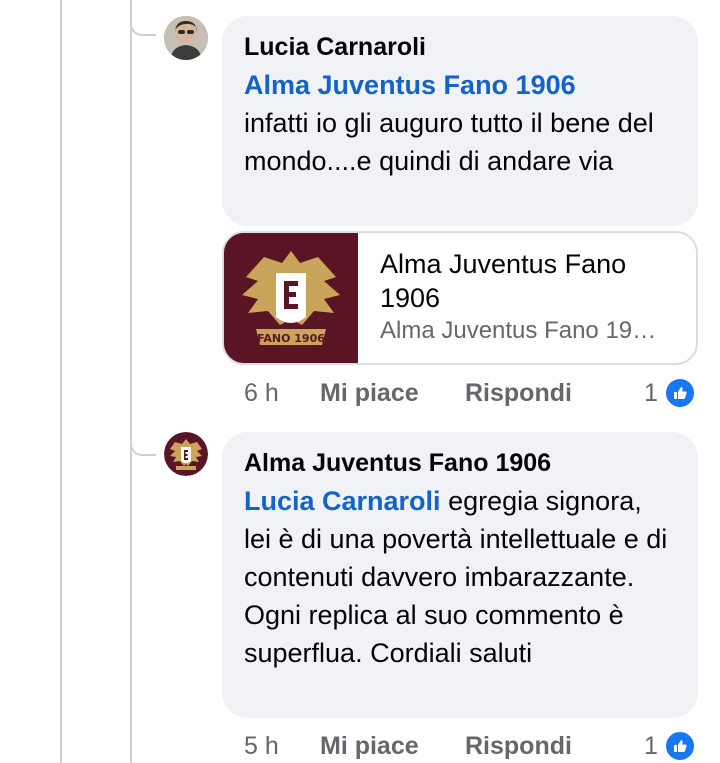  Describe the element at coordinates (444, 393) in the screenshot. I see `comment-actions: 6 h Mi piace Rispondi` at that location.